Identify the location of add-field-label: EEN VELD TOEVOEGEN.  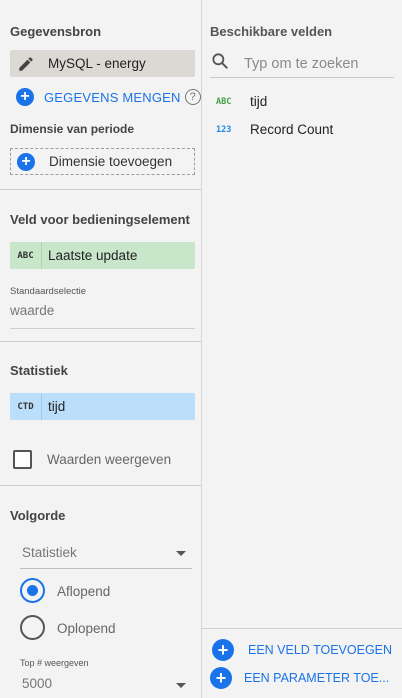
(320, 650).